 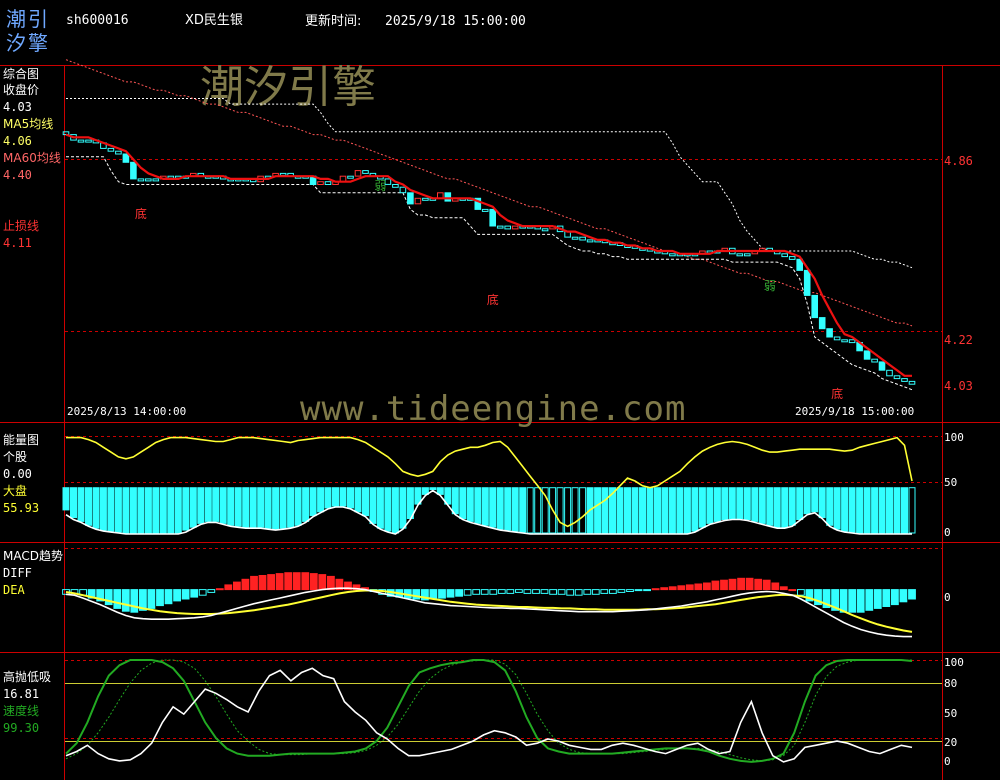 What do you see at coordinates (854, 411) in the screenshot?
I see `x-end-label: 2025/9/18 15:00:00` at bounding box center [854, 411].